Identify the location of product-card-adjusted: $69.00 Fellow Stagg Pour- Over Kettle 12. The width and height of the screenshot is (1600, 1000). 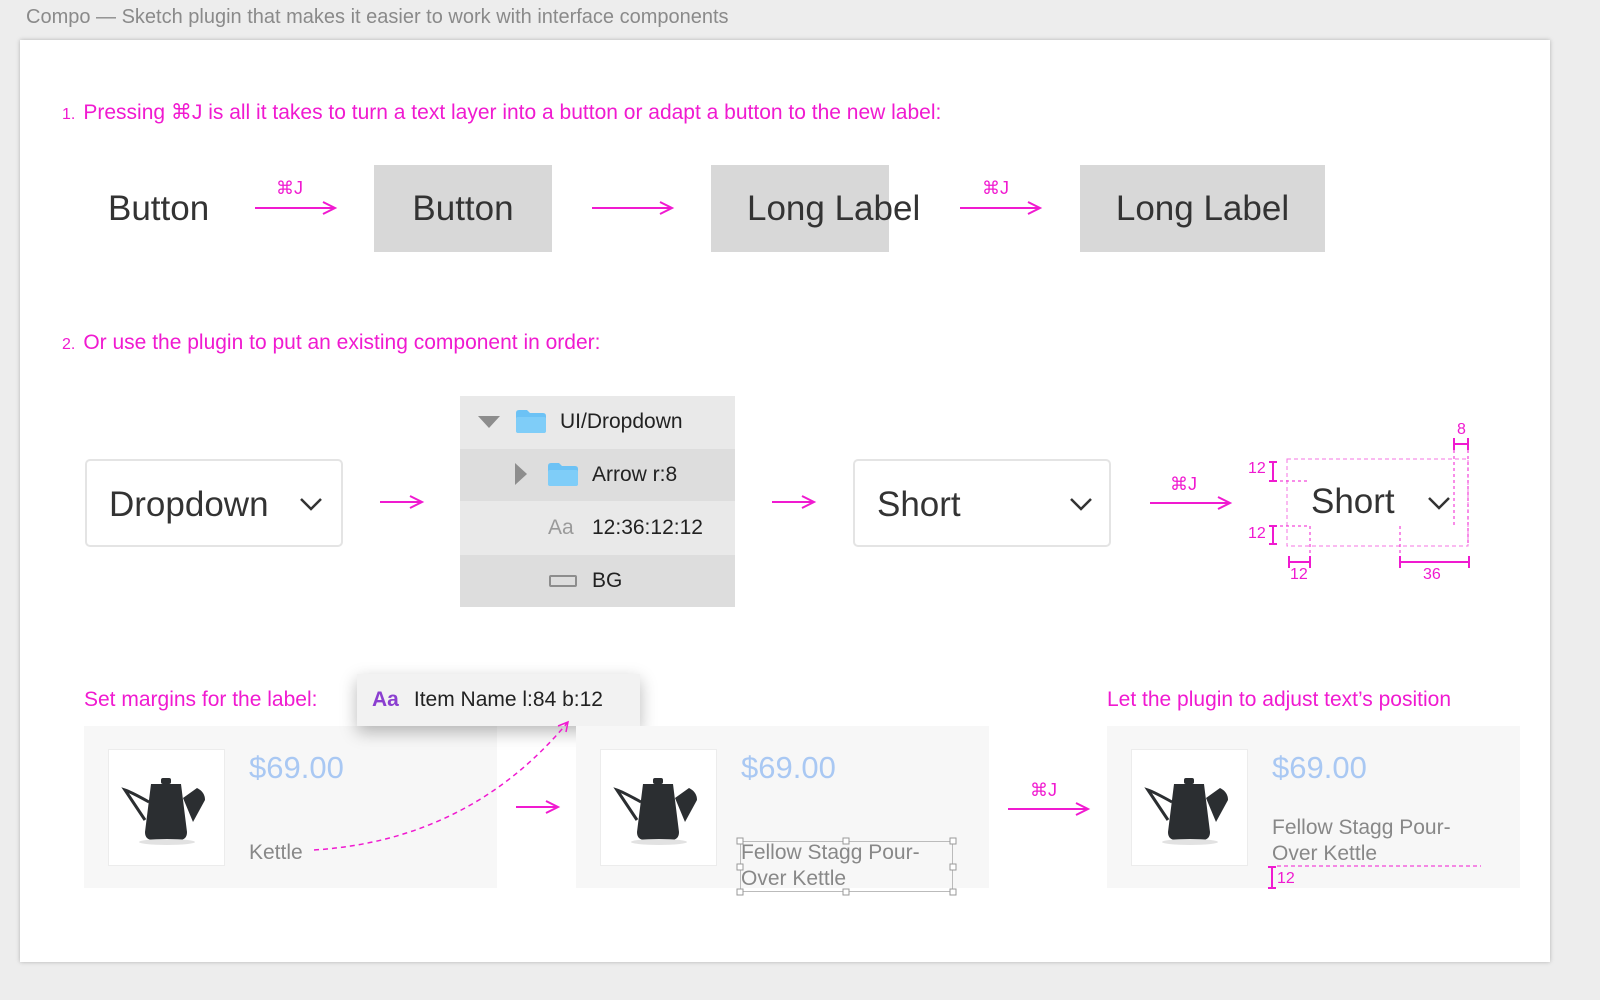
(1313, 807).